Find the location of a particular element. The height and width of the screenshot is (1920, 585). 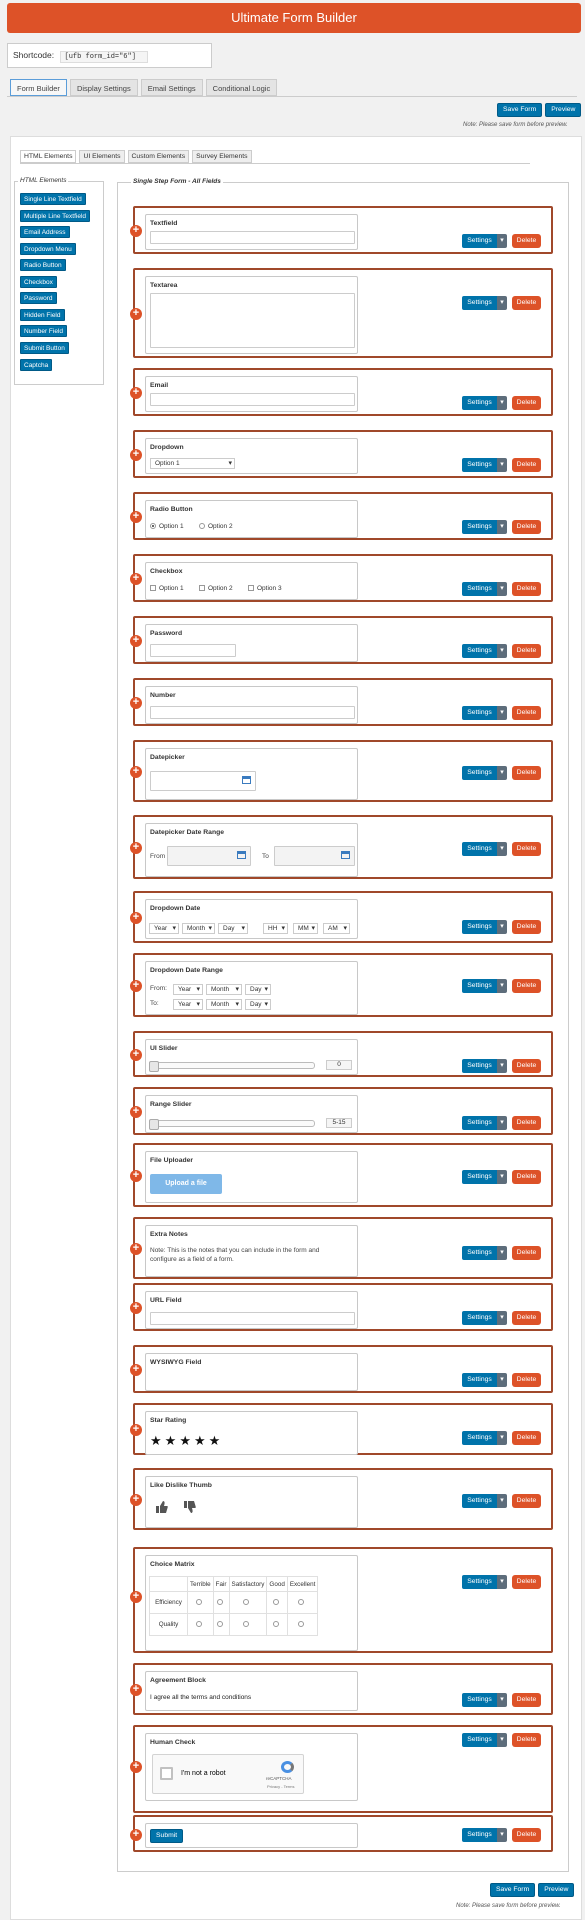

save-form-button: Save Form is located at coordinates (520, 110).